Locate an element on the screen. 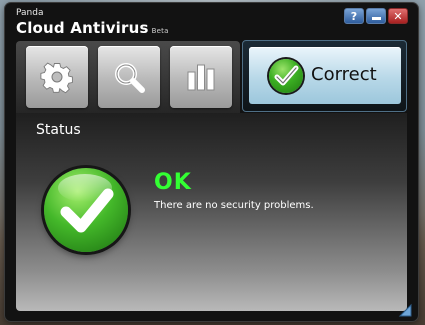 The height and width of the screenshot is (325, 425). search-icon is located at coordinates (130, 78).